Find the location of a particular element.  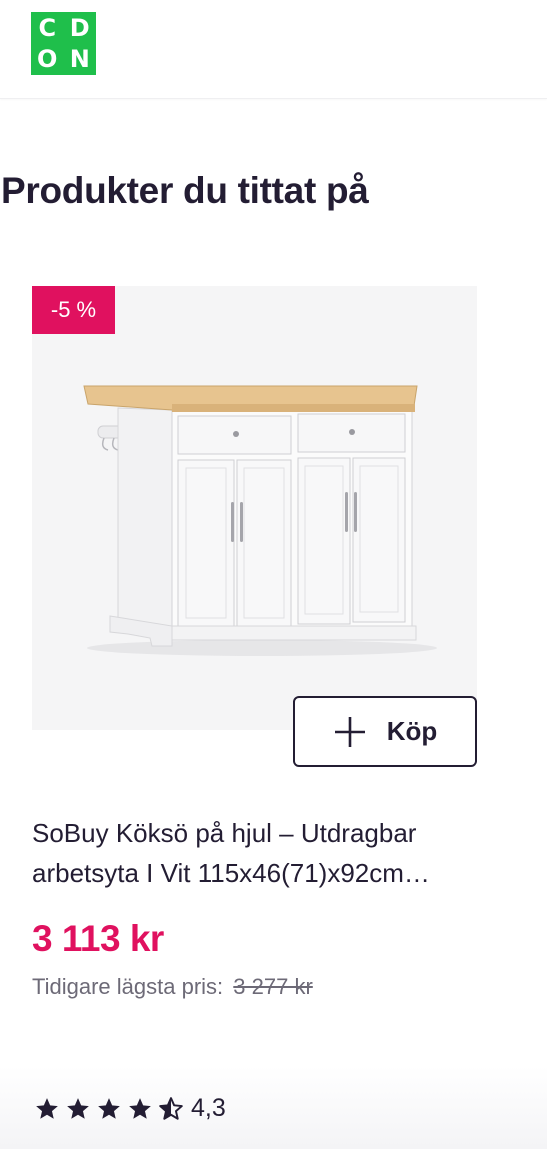

section-title: Produkter du tittat på is located at coordinates (185, 190).